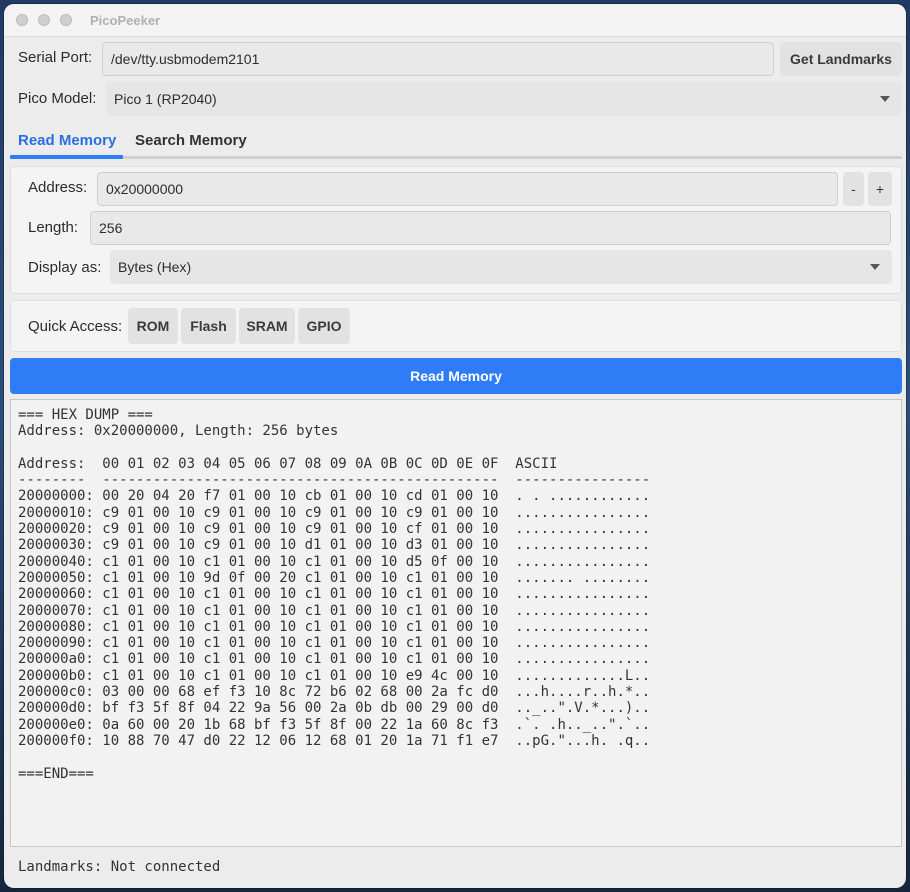 The image size is (910, 892). Describe the element at coordinates (53, 227) in the screenshot. I see `length-label: Length:` at that location.